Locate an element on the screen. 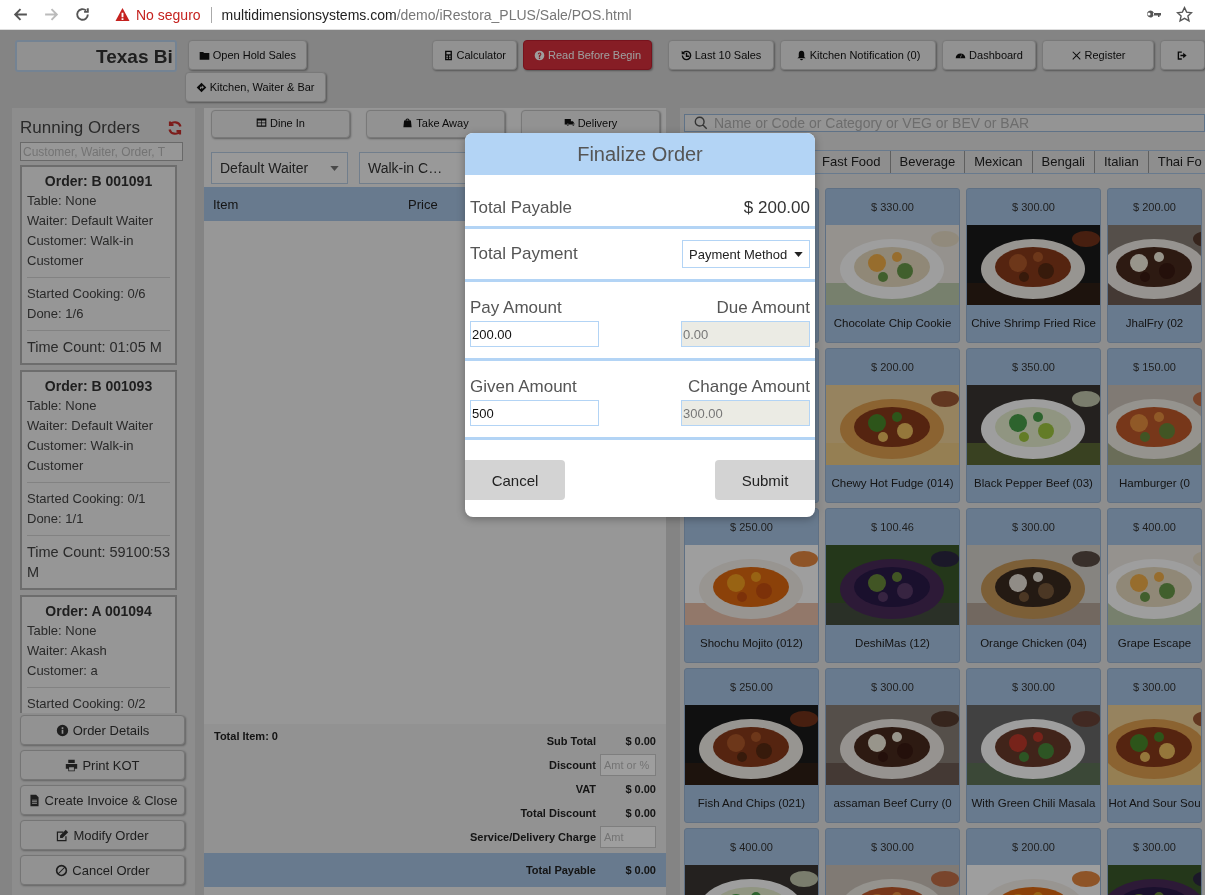 The image size is (1205, 895). header-button: Calculator is located at coordinates (474, 55).